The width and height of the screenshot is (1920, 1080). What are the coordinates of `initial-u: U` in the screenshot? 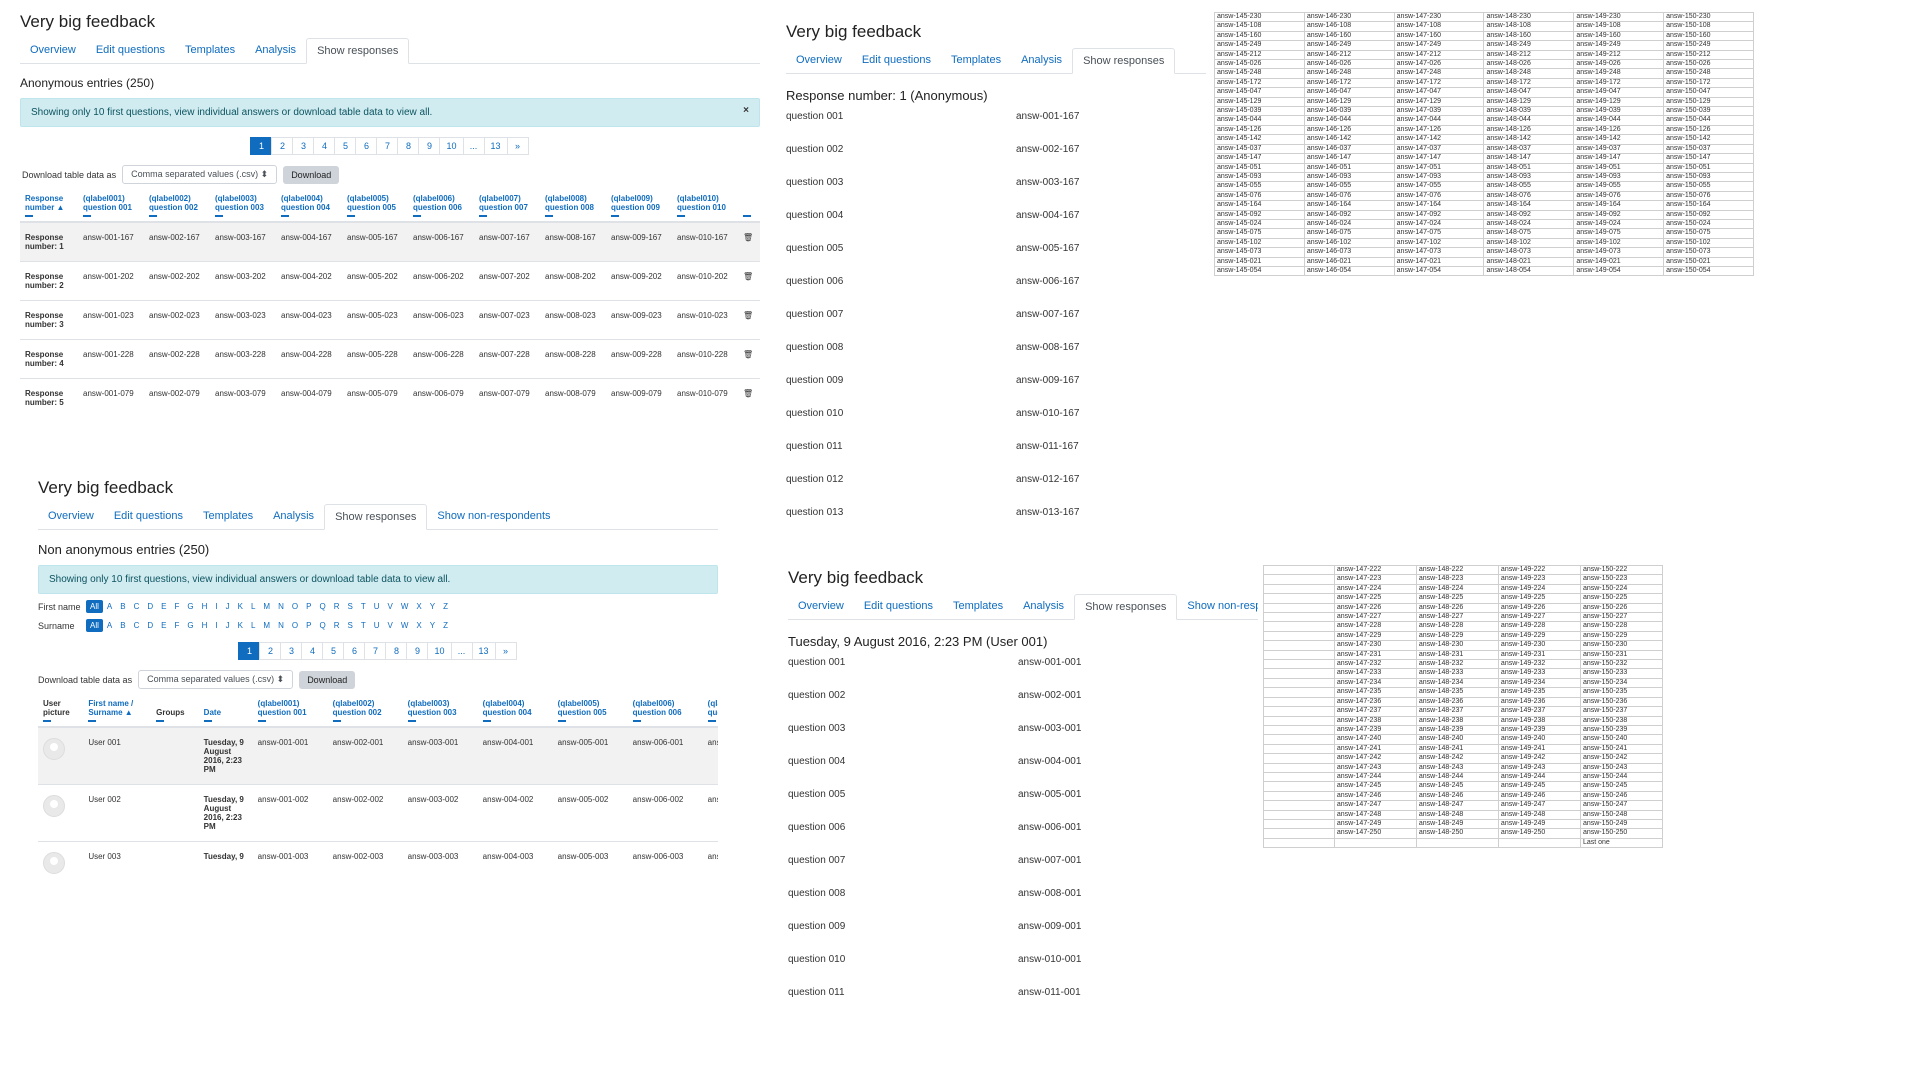 It's located at (377, 625).